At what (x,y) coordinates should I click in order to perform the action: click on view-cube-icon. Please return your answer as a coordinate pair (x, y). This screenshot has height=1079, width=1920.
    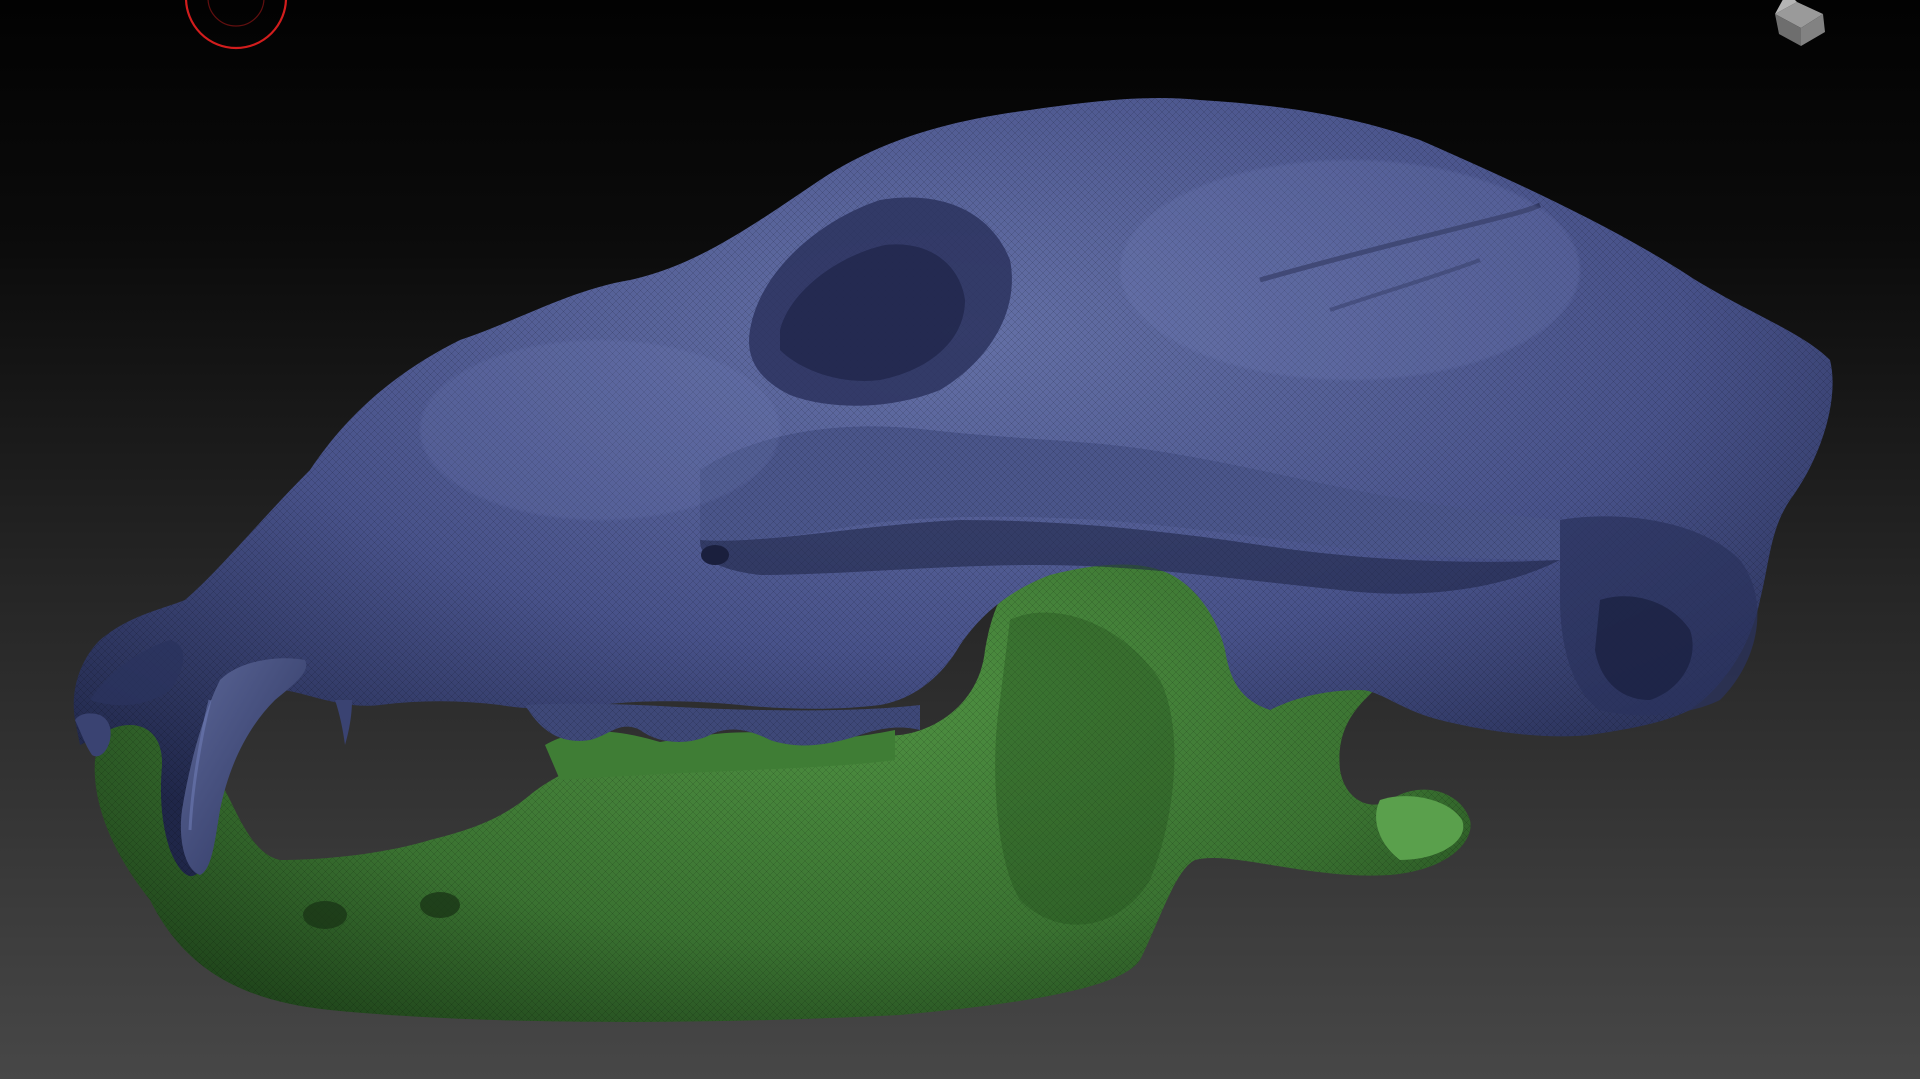
    Looking at the image, I should click on (1800, 23).